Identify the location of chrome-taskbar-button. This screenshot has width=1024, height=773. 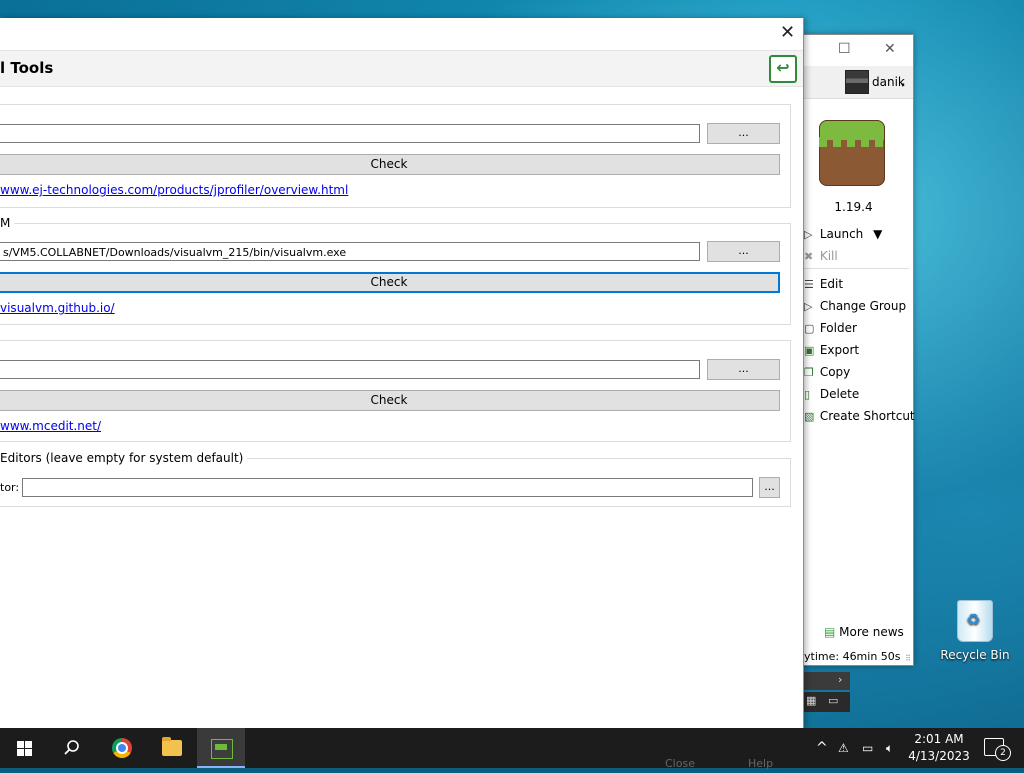
(122, 748).